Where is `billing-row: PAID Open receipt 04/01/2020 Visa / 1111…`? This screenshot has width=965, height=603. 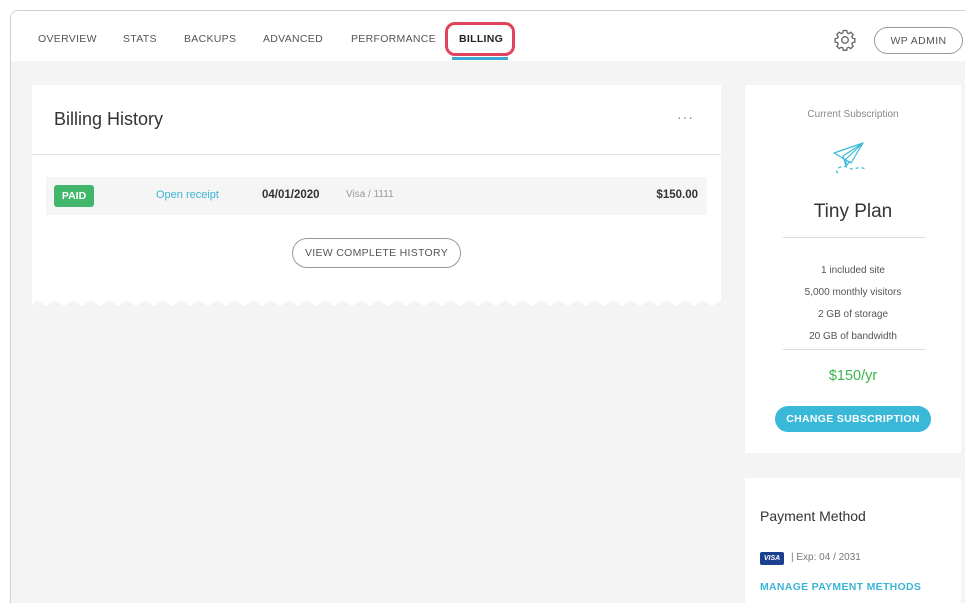
billing-row: PAID Open receipt 04/01/2020 Visa / 1111… is located at coordinates (376, 196).